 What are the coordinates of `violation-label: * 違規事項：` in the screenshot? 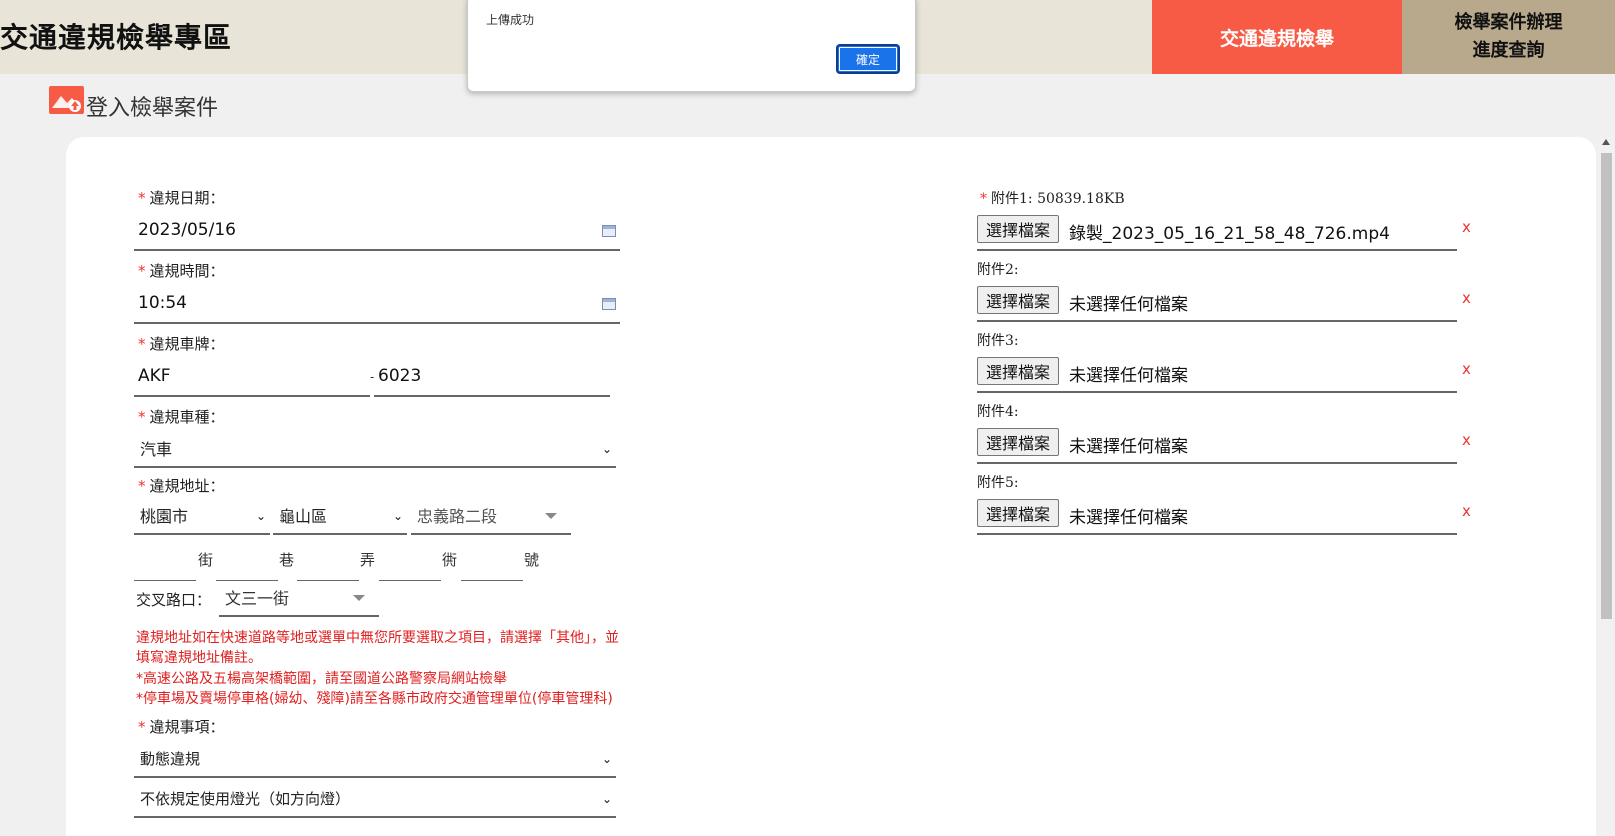 It's located at (181, 727).